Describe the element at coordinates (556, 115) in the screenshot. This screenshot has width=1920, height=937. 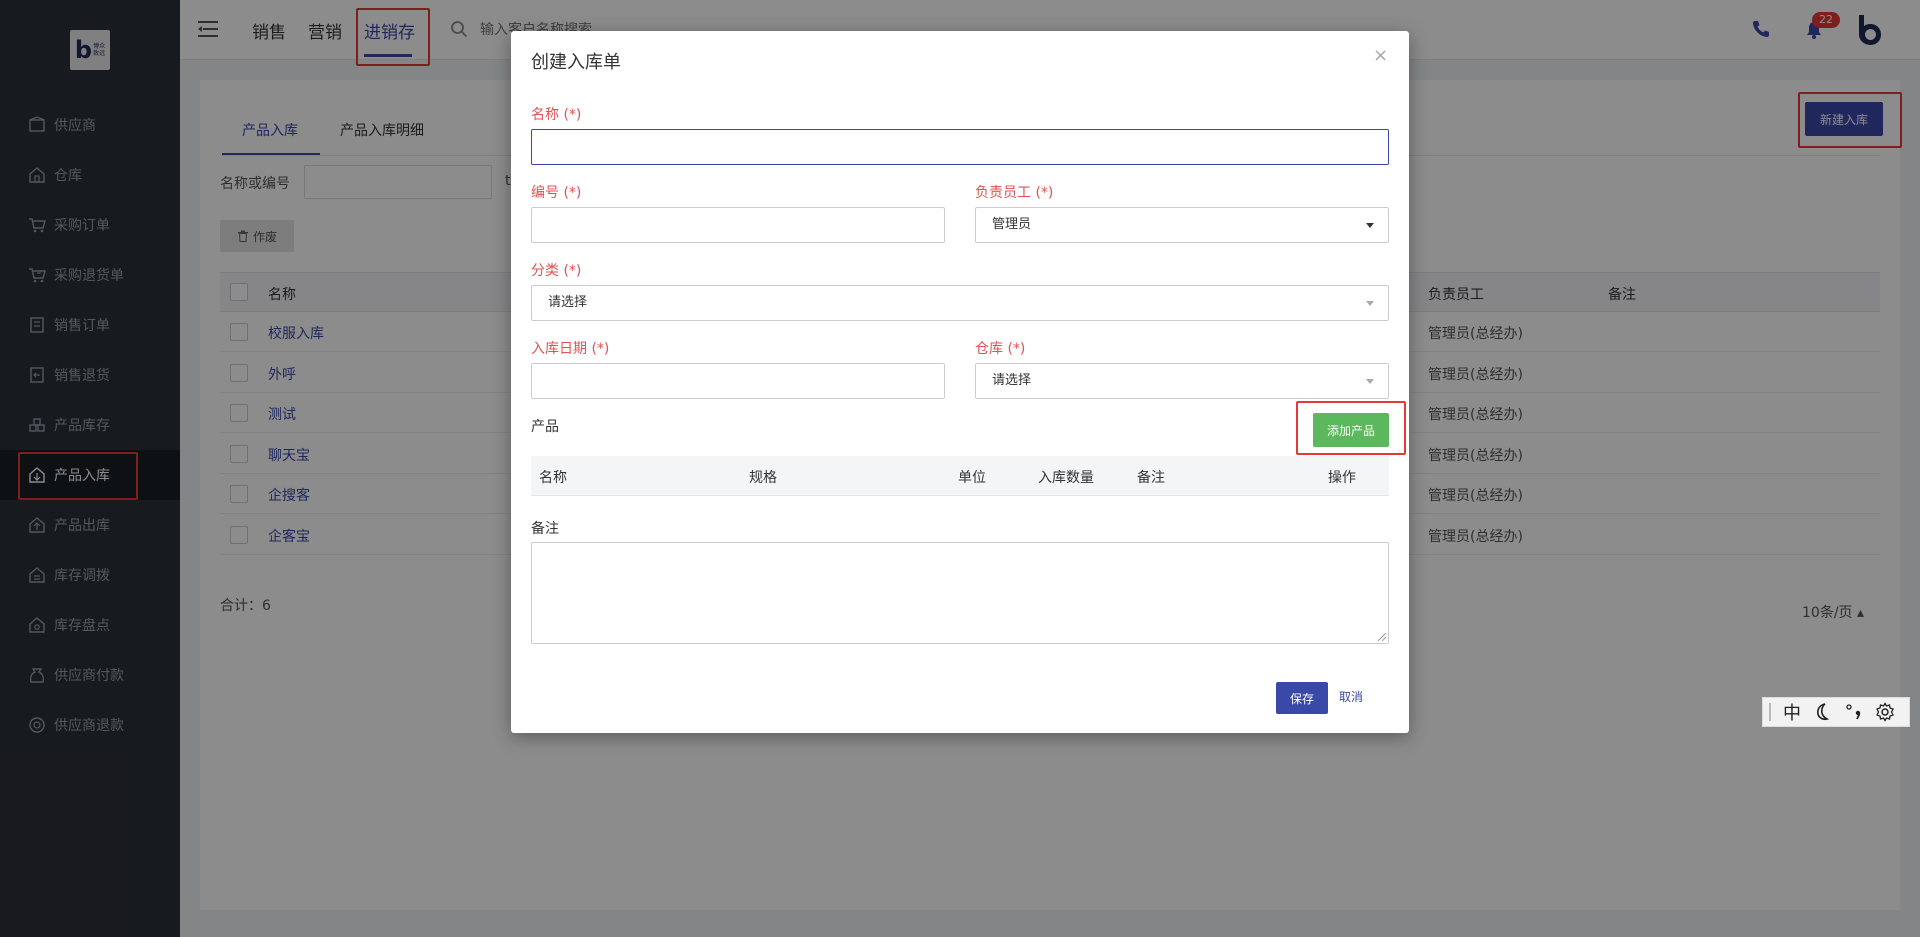
I see `name-label: 名称 (*)` at that location.